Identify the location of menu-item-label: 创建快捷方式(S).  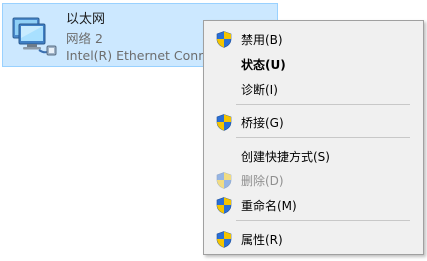
(285, 157).